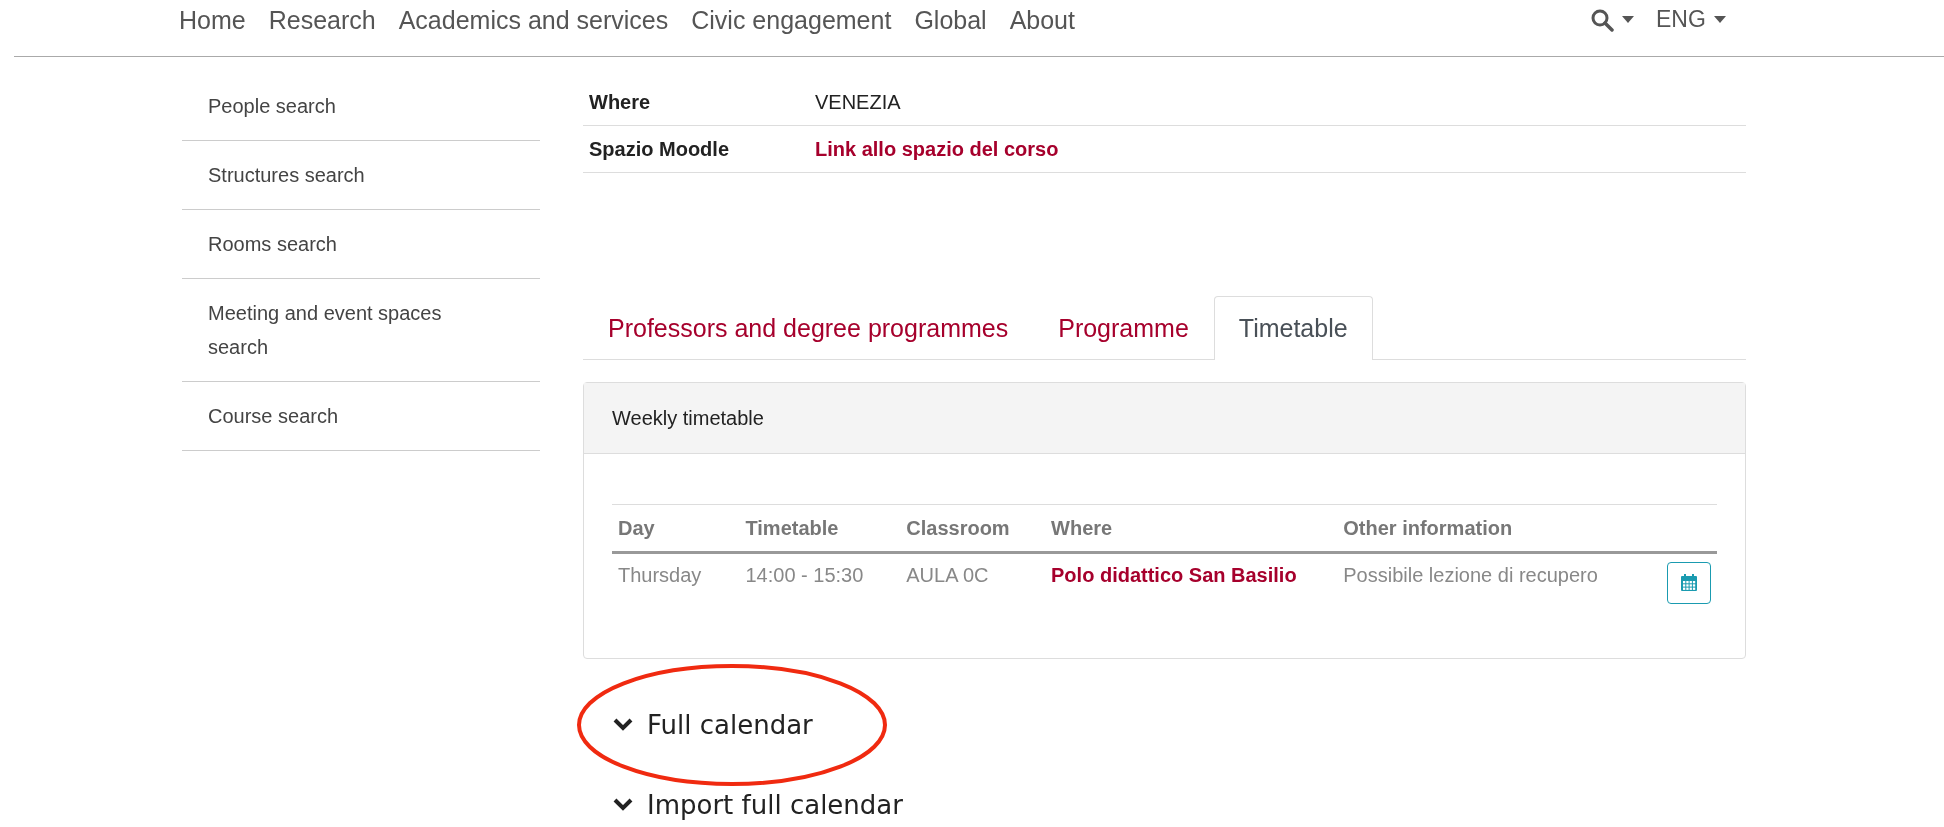 Image resolution: width=1944 pixels, height=827 pixels. What do you see at coordinates (361, 330) in the screenshot?
I see `sidebar-item: Meeting and event spaces search` at bounding box center [361, 330].